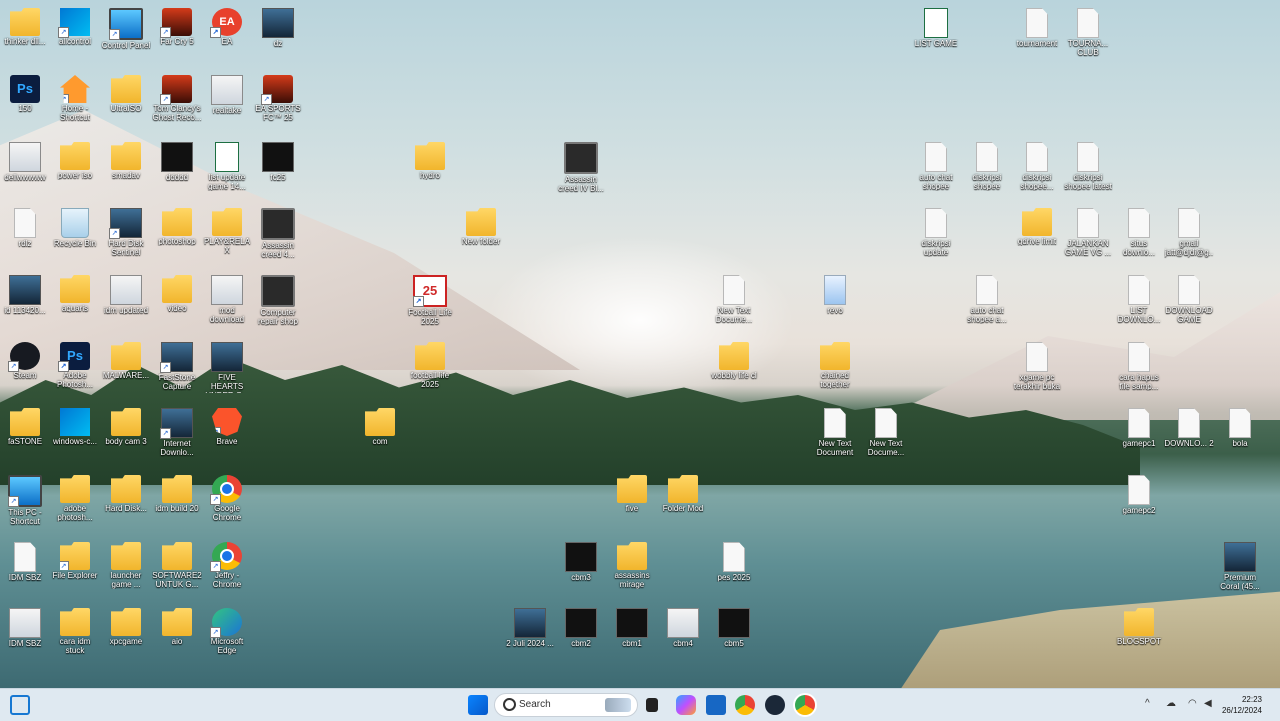  Describe the element at coordinates (632, 635) in the screenshot. I see `desktop-icon-cbm1: cbm1` at that location.